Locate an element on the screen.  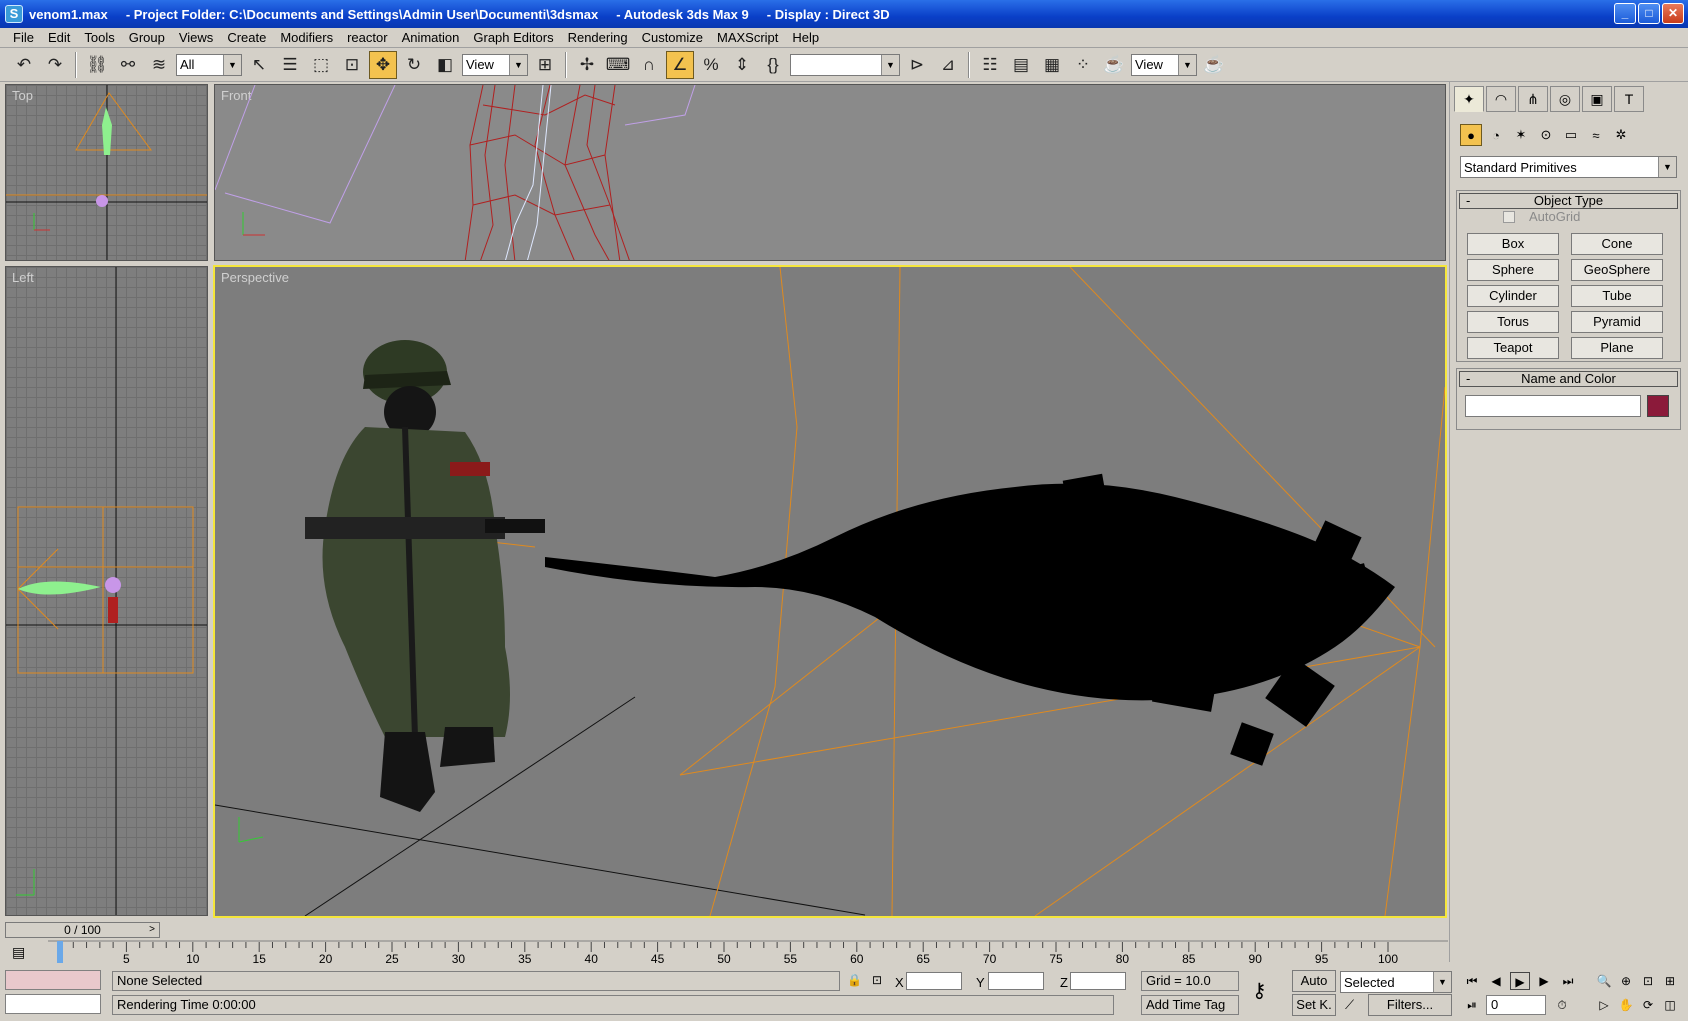
material-editor-icon: ⁘ is located at coordinates (1083, 65).